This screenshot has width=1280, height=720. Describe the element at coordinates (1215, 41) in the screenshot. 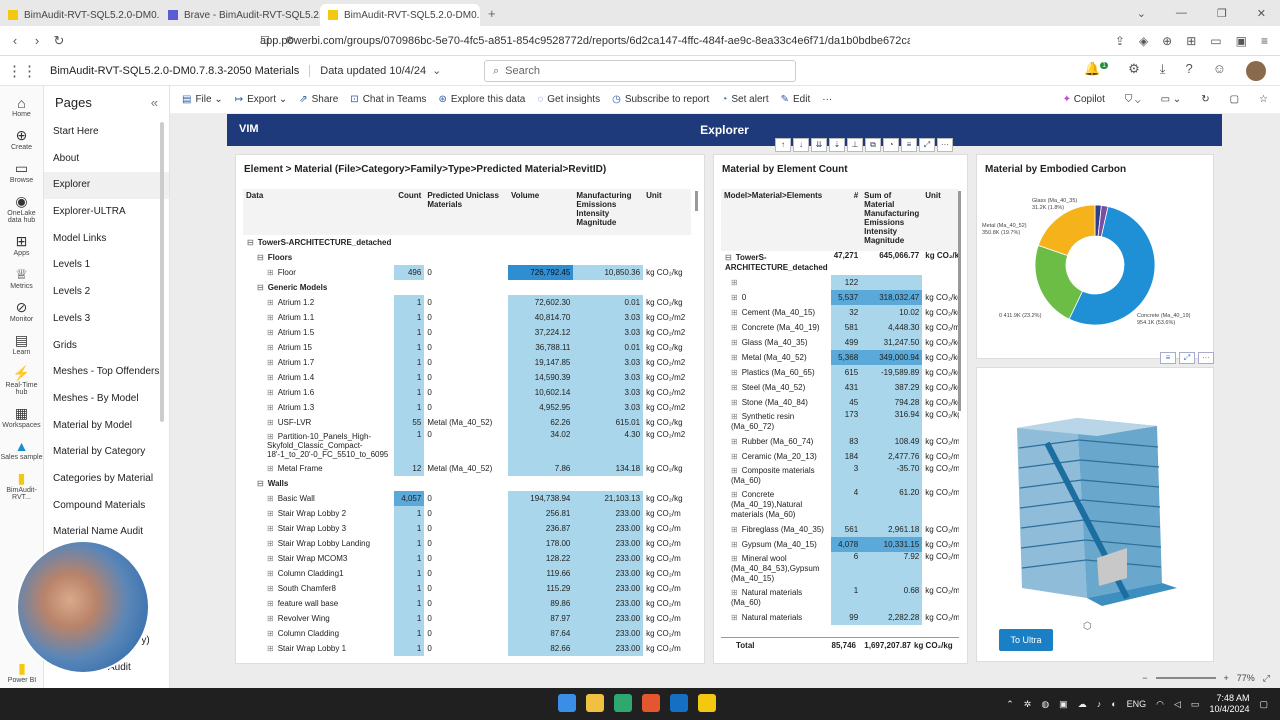

I see `sidebar-icon: ▭` at that location.